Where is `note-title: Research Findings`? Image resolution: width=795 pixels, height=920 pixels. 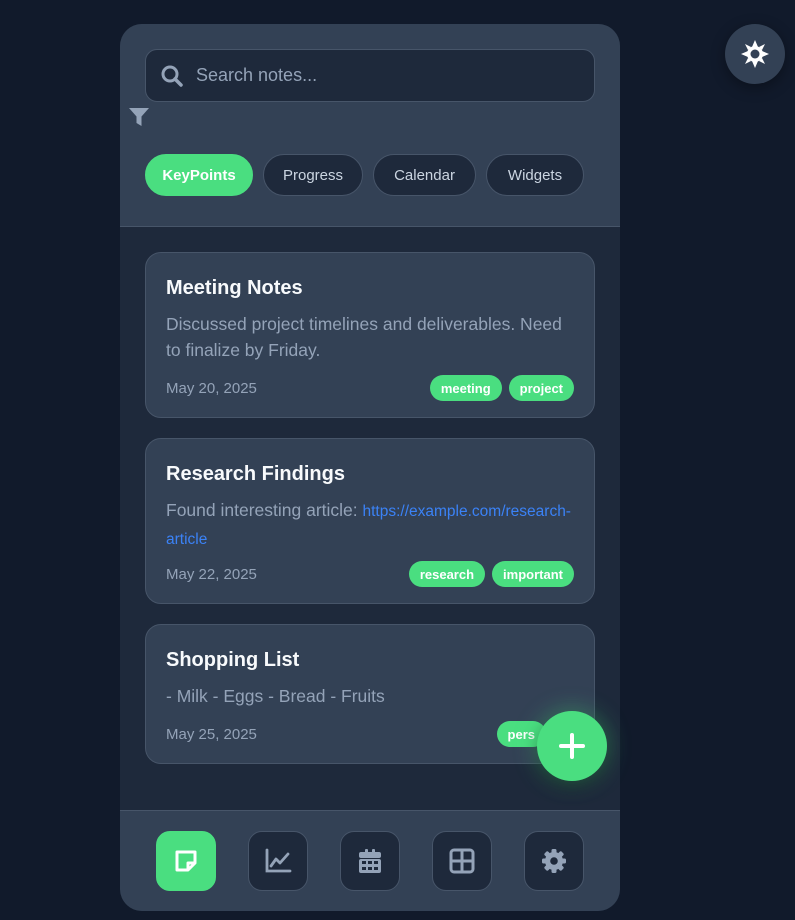
note-title: Research Findings is located at coordinates (255, 474).